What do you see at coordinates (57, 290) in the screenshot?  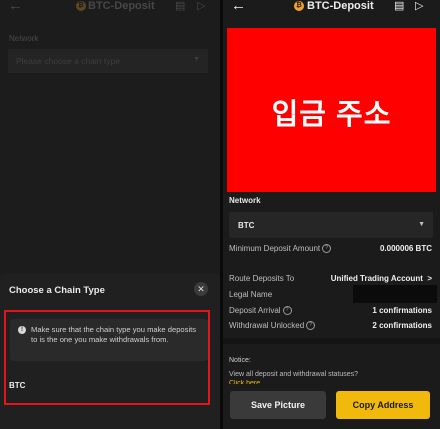 I see `sheet-title: Choose a Chain Type` at bounding box center [57, 290].